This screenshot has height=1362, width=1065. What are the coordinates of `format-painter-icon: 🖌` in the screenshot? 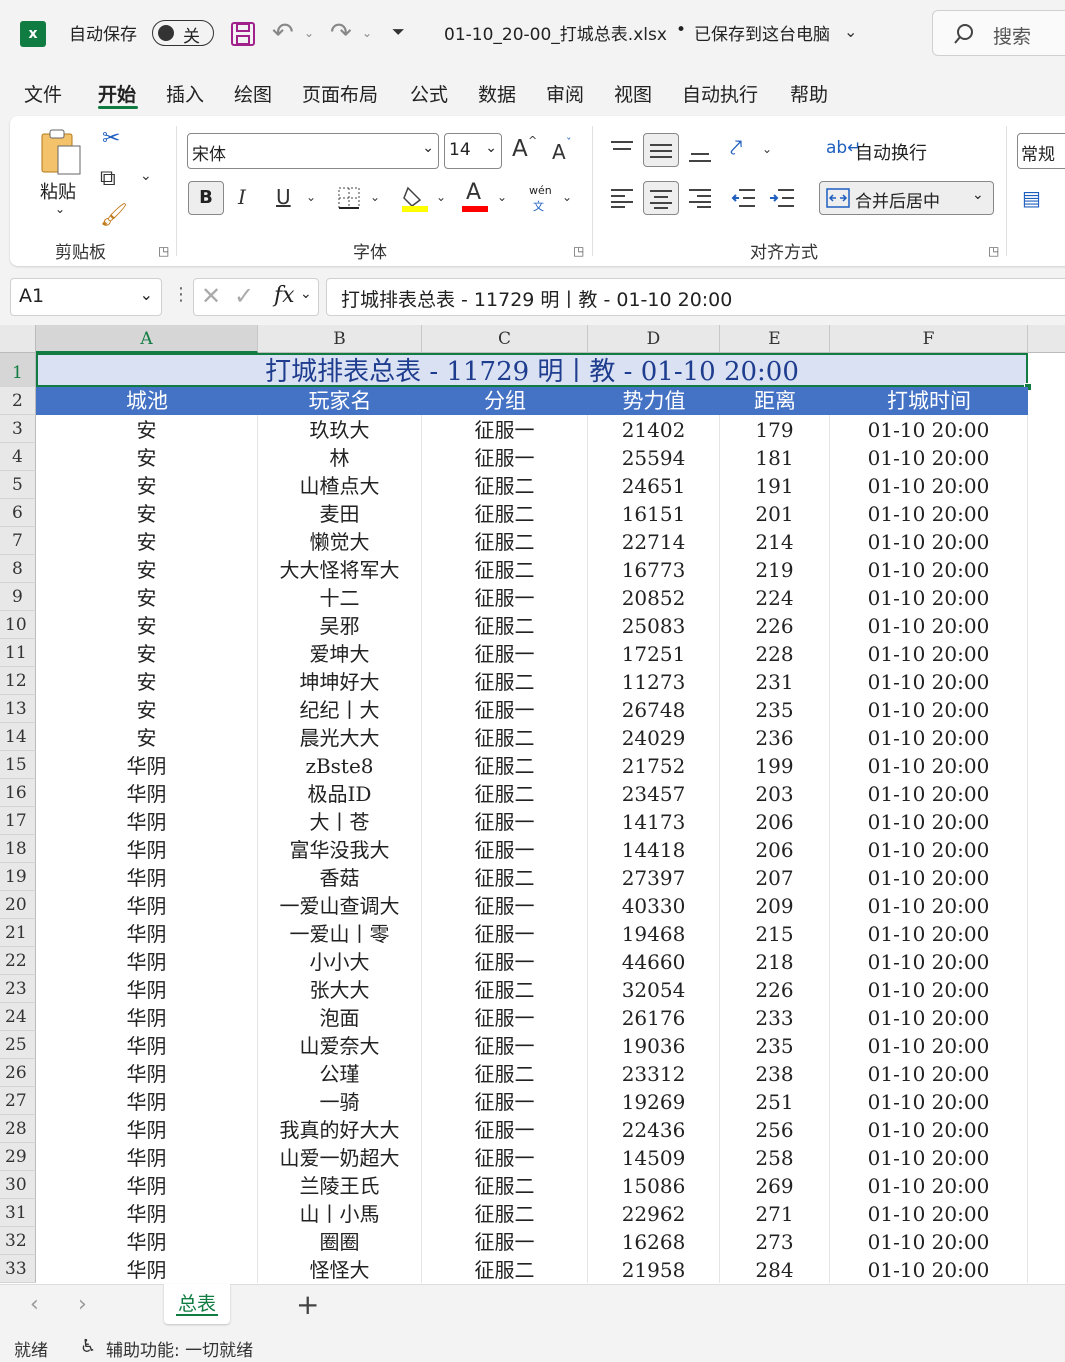 It's located at (114, 215).